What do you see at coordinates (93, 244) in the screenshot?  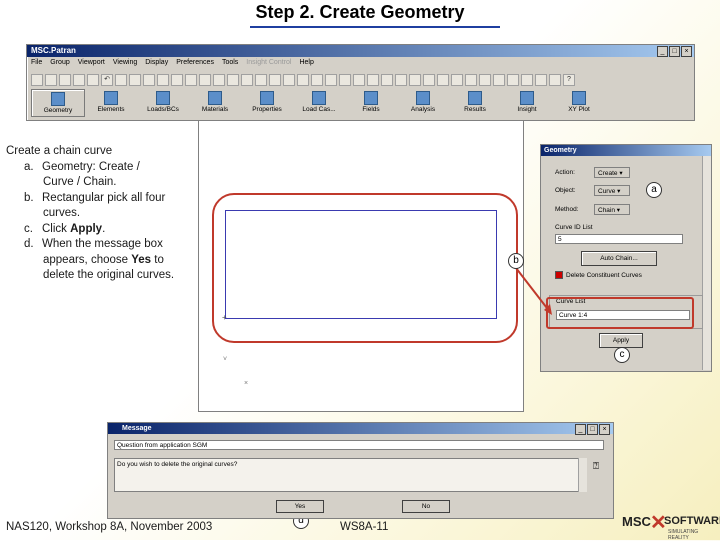 I see `step-d: d. When the message box` at bounding box center [93, 244].